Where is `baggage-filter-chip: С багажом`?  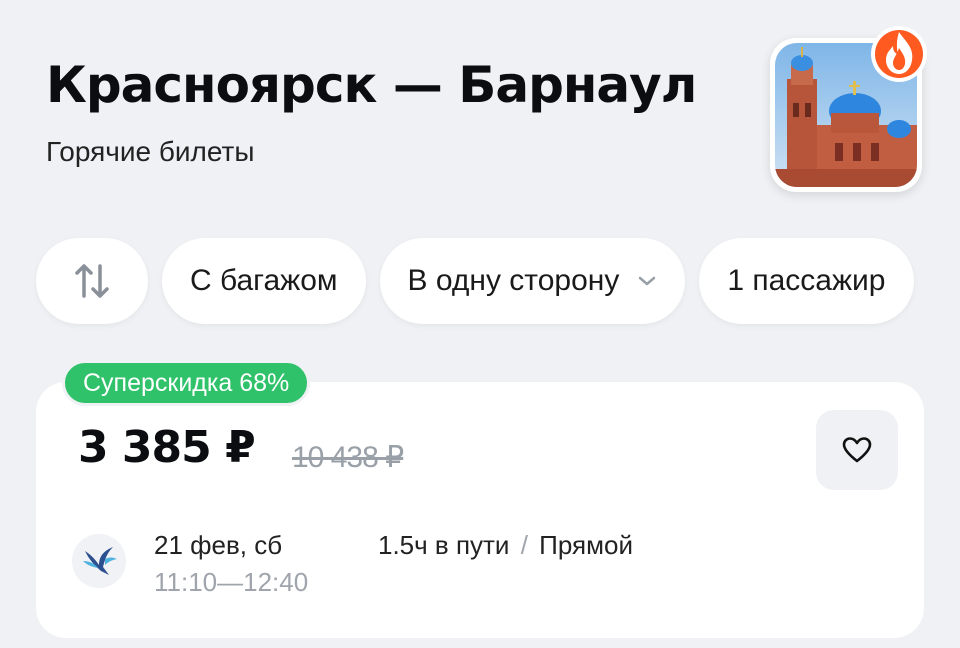
baggage-filter-chip: С багажом is located at coordinates (264, 281).